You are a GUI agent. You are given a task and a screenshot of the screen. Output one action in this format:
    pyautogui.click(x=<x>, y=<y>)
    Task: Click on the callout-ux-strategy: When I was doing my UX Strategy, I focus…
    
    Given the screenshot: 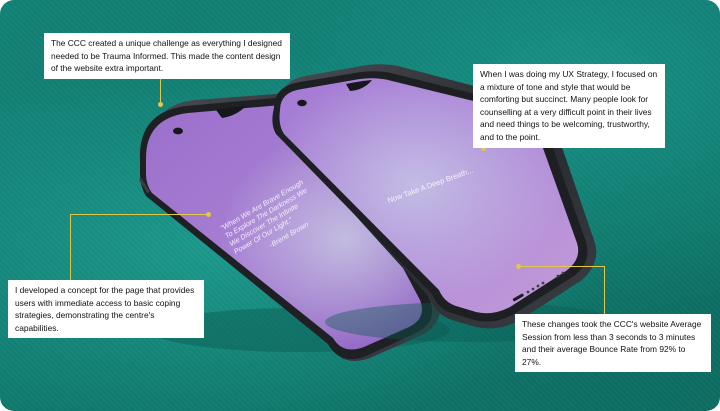 What is the action you would take?
    pyautogui.click(x=569, y=106)
    